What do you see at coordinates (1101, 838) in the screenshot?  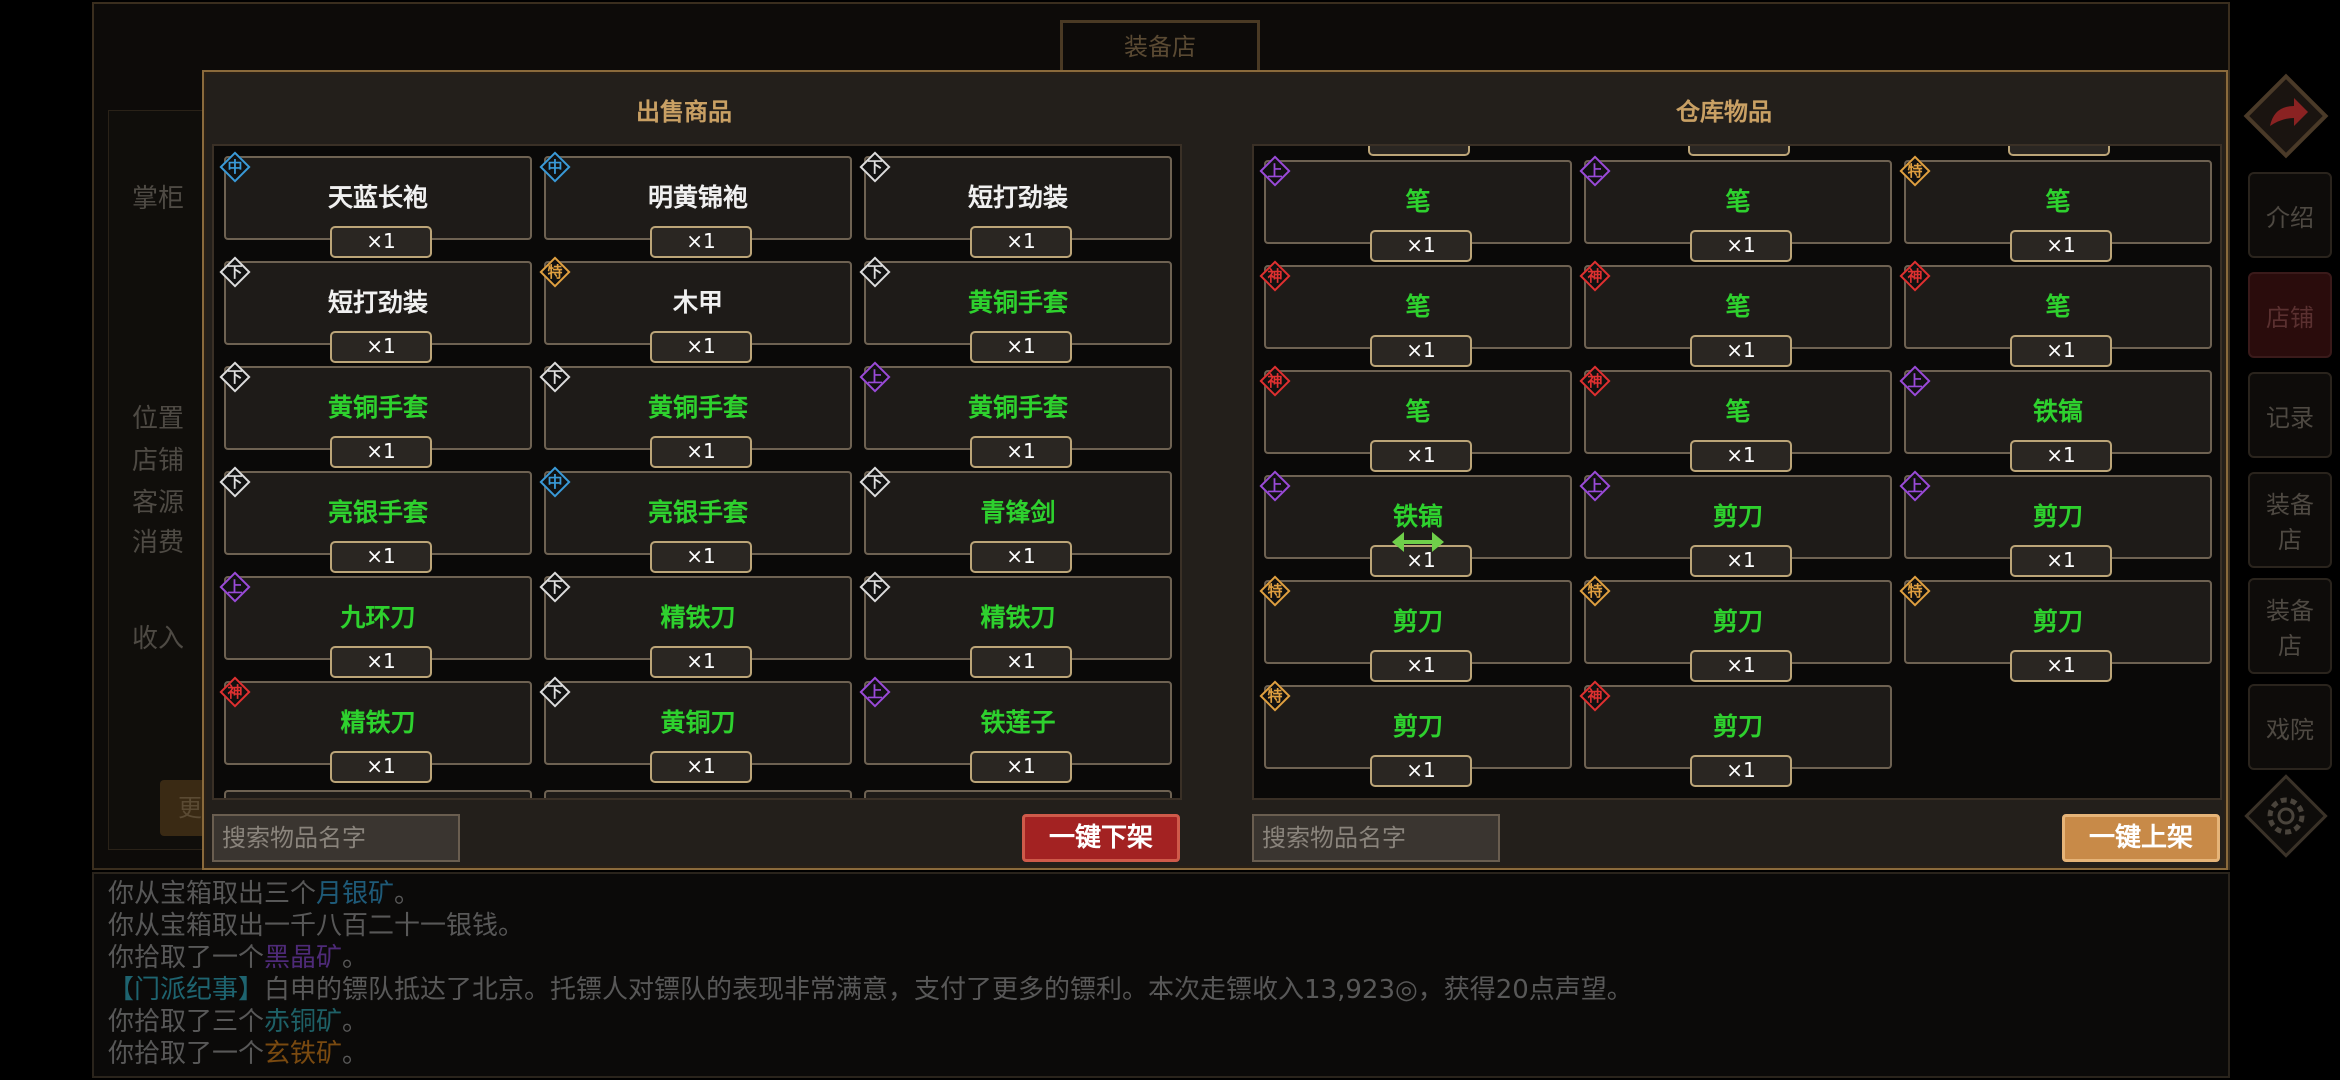 I see `unlist-all-button: 一键下架` at bounding box center [1101, 838].